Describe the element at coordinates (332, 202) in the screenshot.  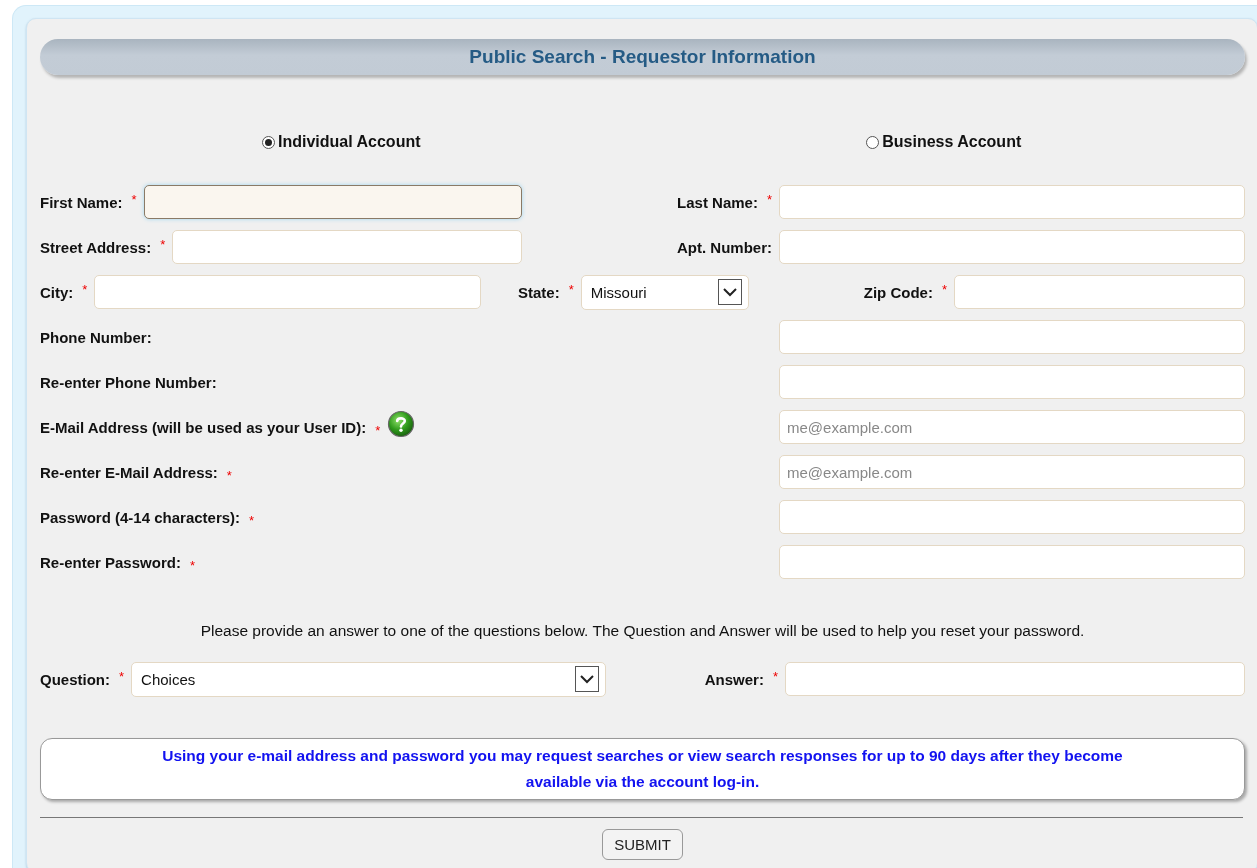
I see `text-field` at that location.